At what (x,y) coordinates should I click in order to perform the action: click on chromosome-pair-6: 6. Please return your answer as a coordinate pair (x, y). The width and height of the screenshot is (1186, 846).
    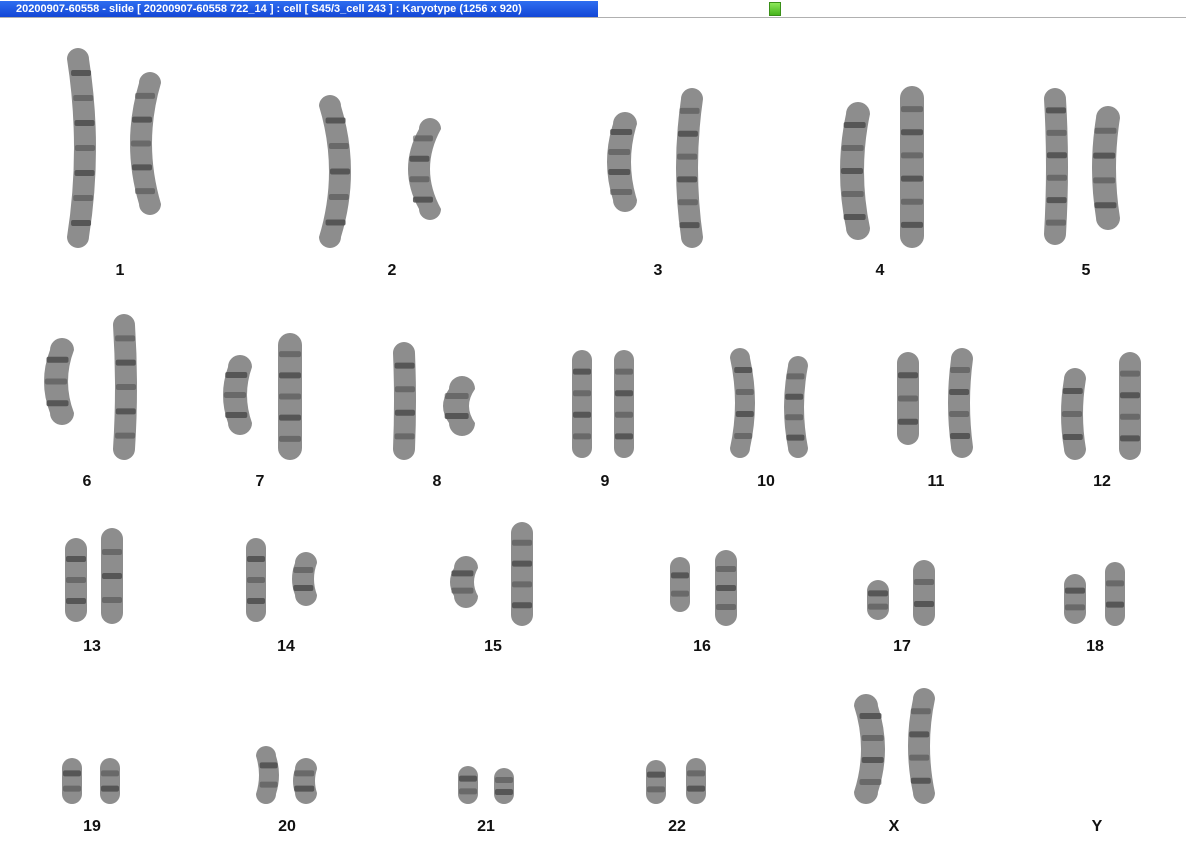
    Looking at the image, I should click on (90, 402).